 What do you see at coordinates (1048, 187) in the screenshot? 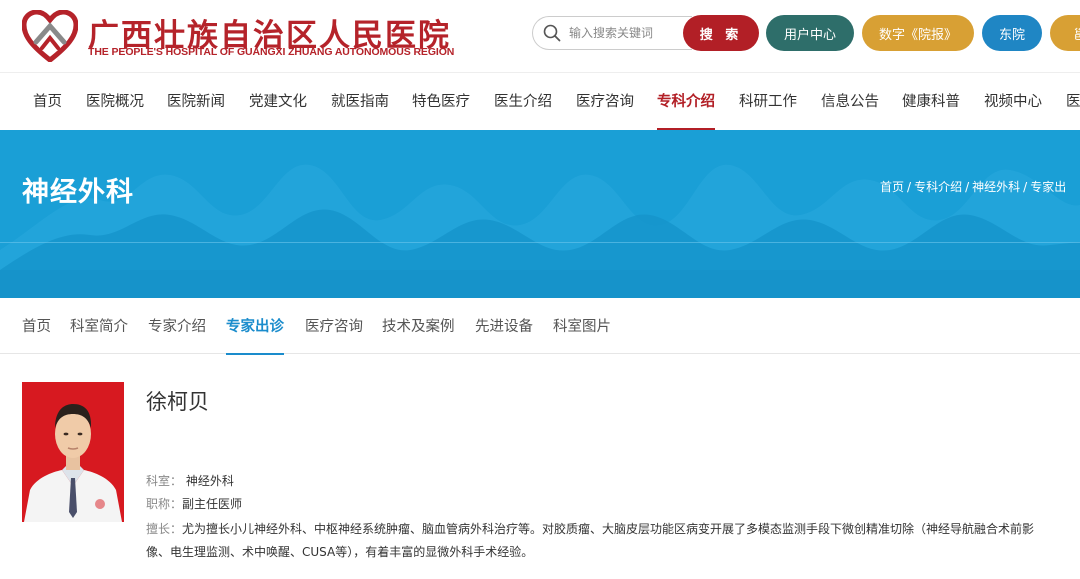
I see `breadcrumb-expert-clinic: 专家出` at bounding box center [1048, 187].